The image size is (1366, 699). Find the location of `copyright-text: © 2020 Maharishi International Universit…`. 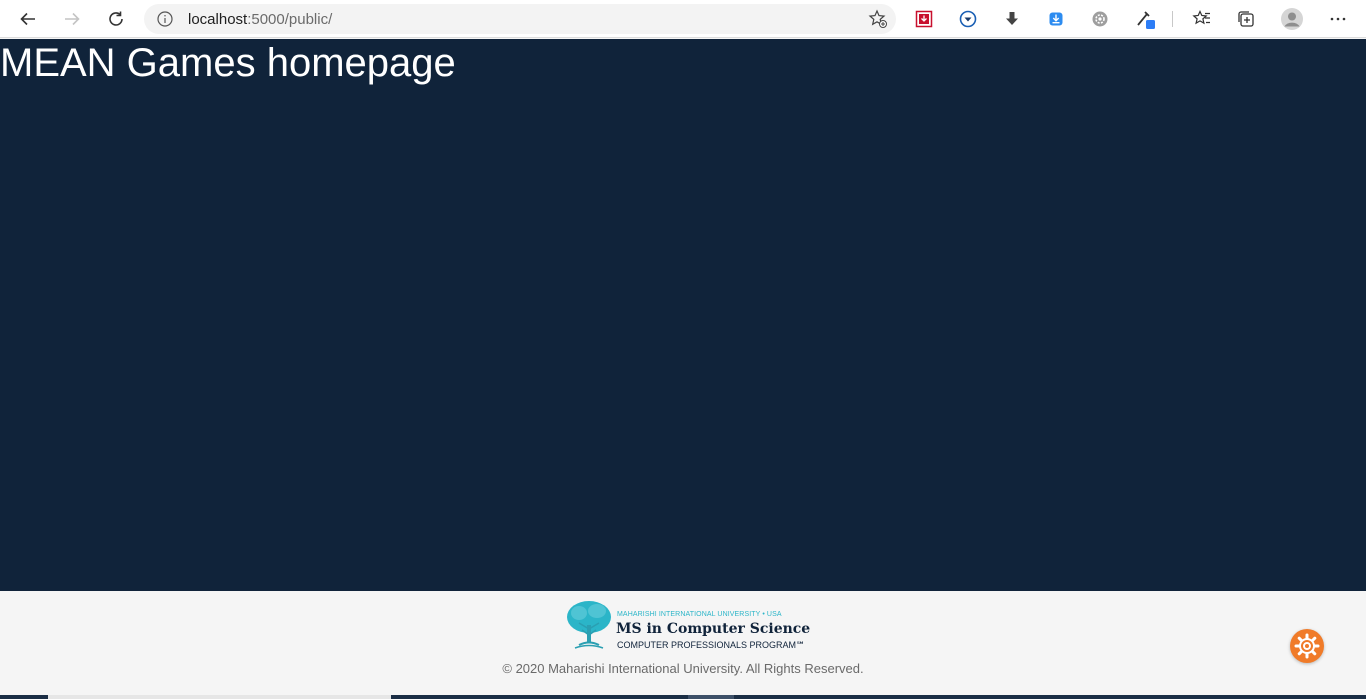

copyright-text: © 2020 Maharishi International Universit… is located at coordinates (683, 668).